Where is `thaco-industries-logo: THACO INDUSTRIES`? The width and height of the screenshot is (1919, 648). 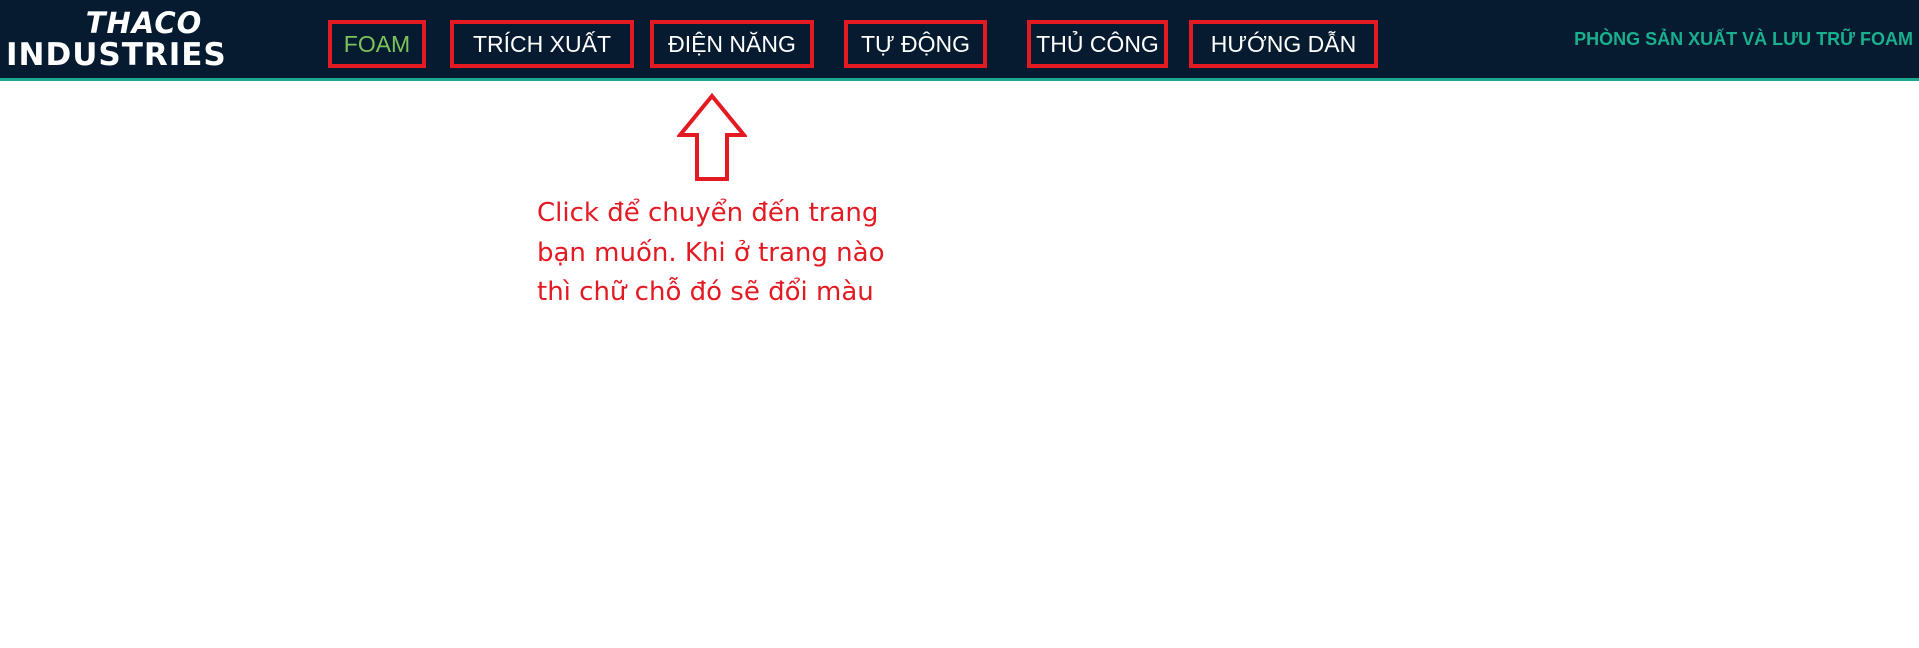
thaco-industries-logo: THACO INDUSTRIES is located at coordinates (144, 41).